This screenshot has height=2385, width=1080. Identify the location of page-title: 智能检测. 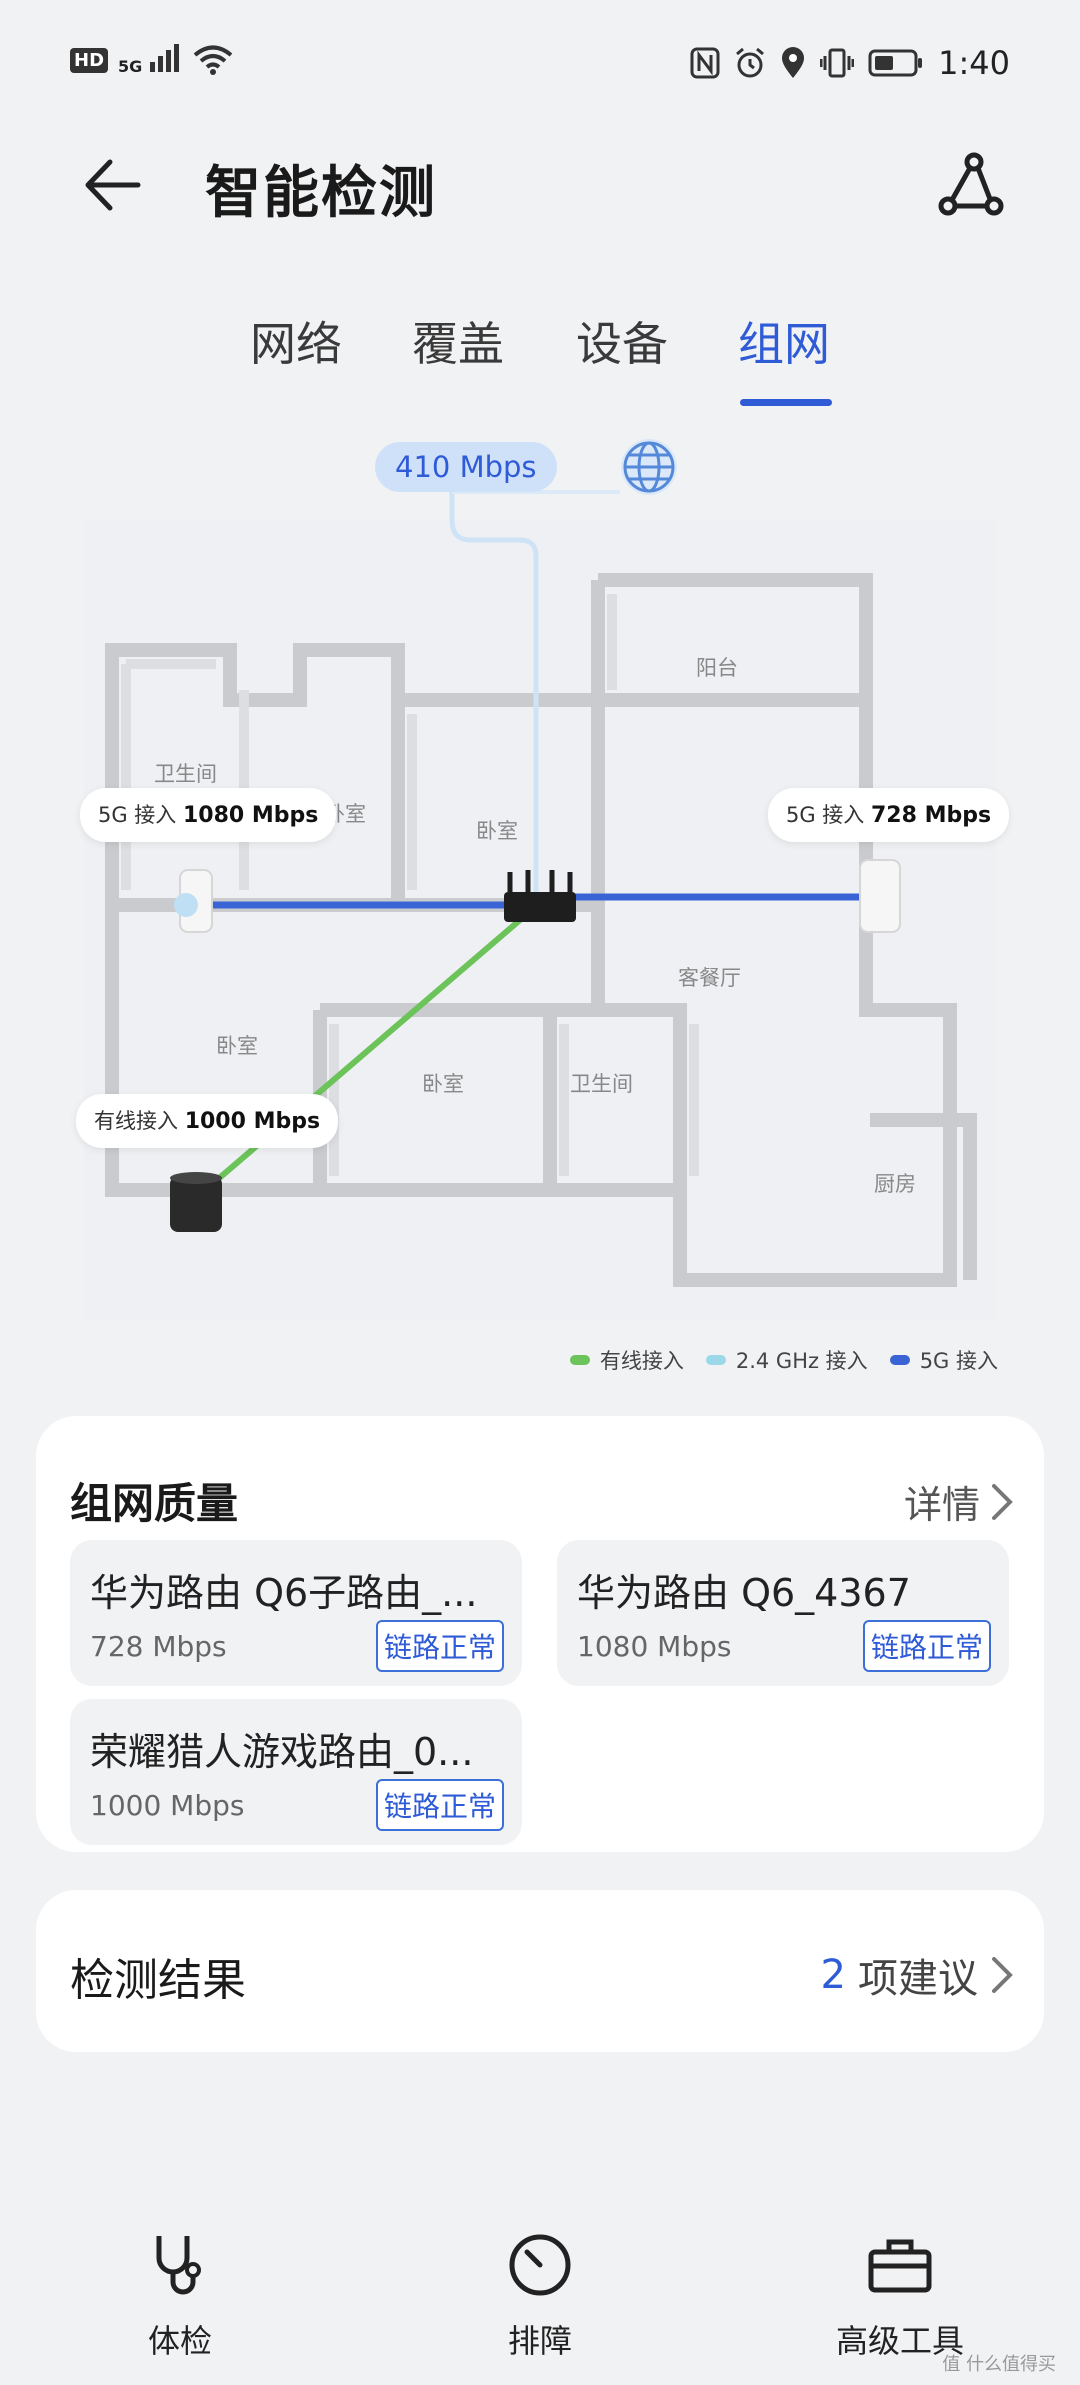
(321, 193).